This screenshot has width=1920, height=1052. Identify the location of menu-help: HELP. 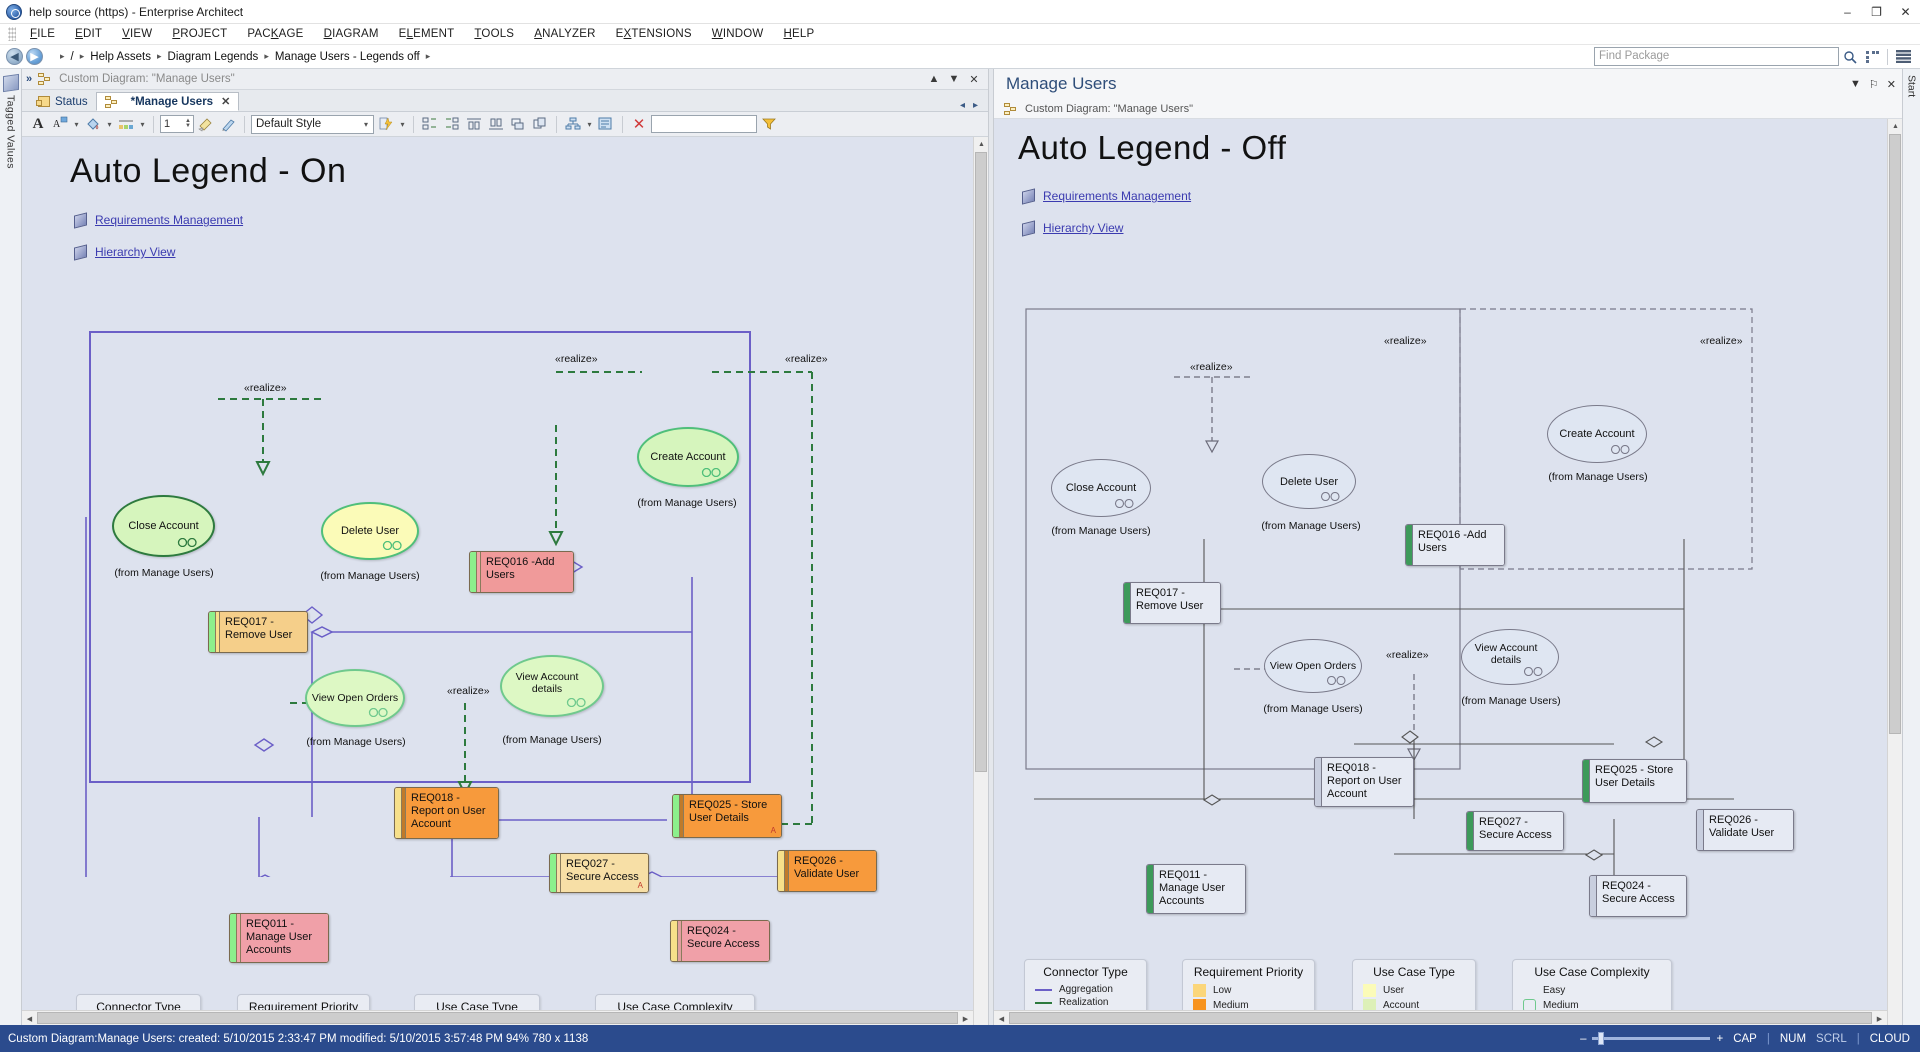
(798, 34).